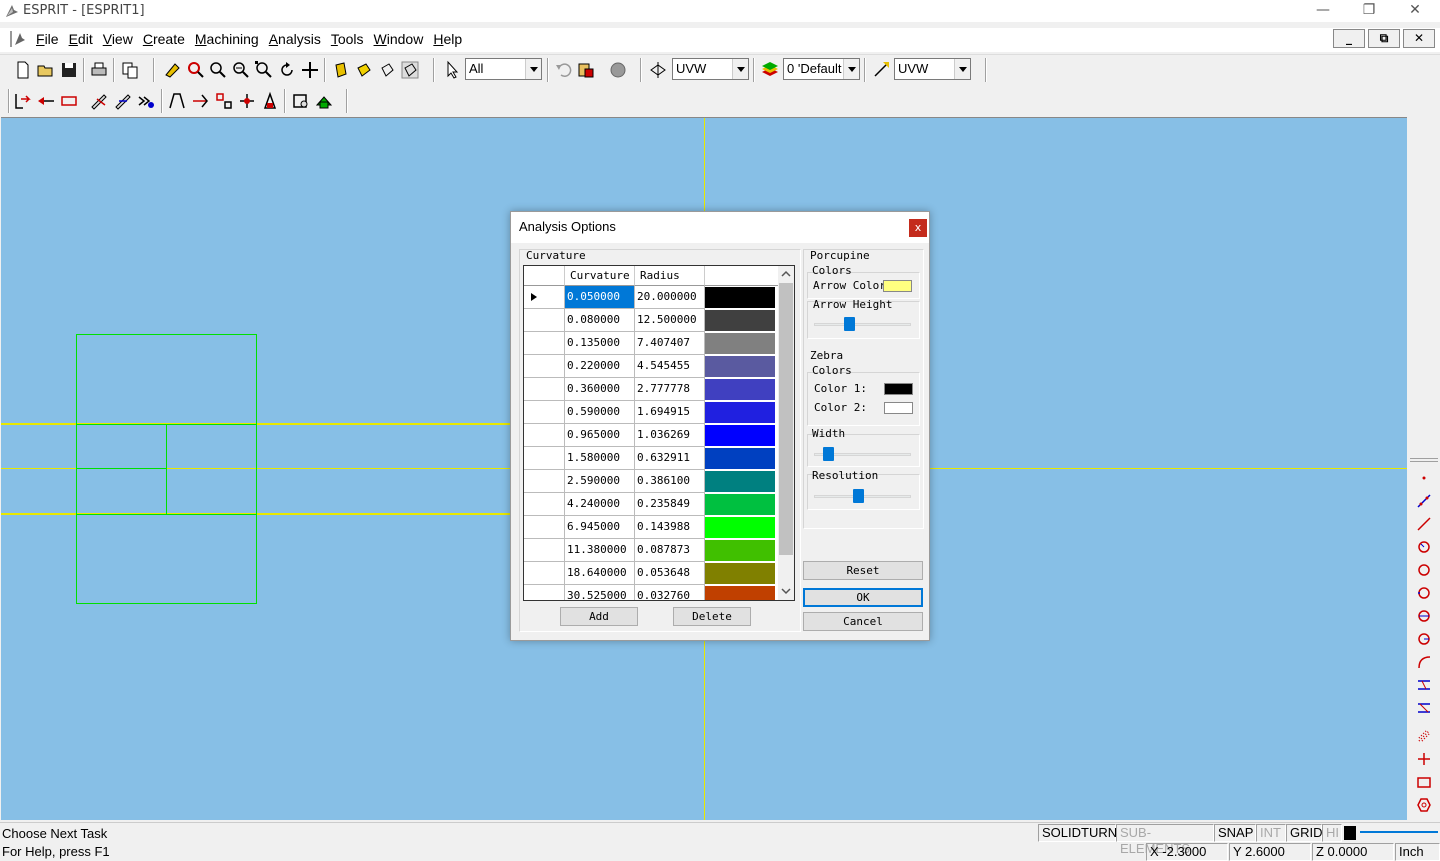  Describe the element at coordinates (1424, 685) in the screenshot. I see `segment-icon` at that location.